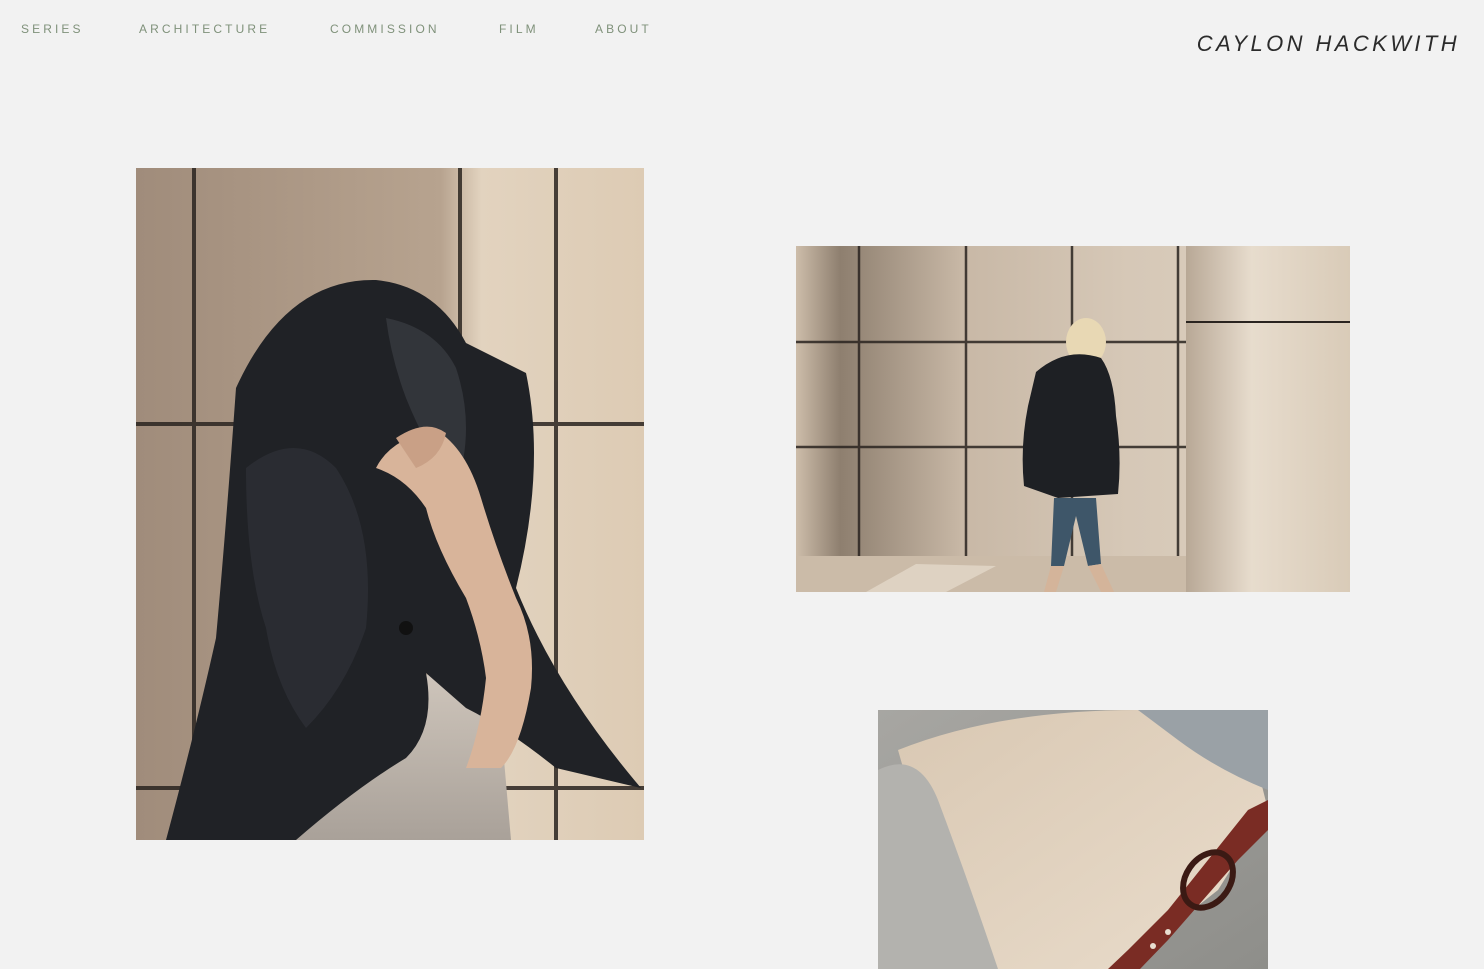 This screenshot has height=969, width=1484. I want to click on nav-link-series: SERIES, so click(52, 29).